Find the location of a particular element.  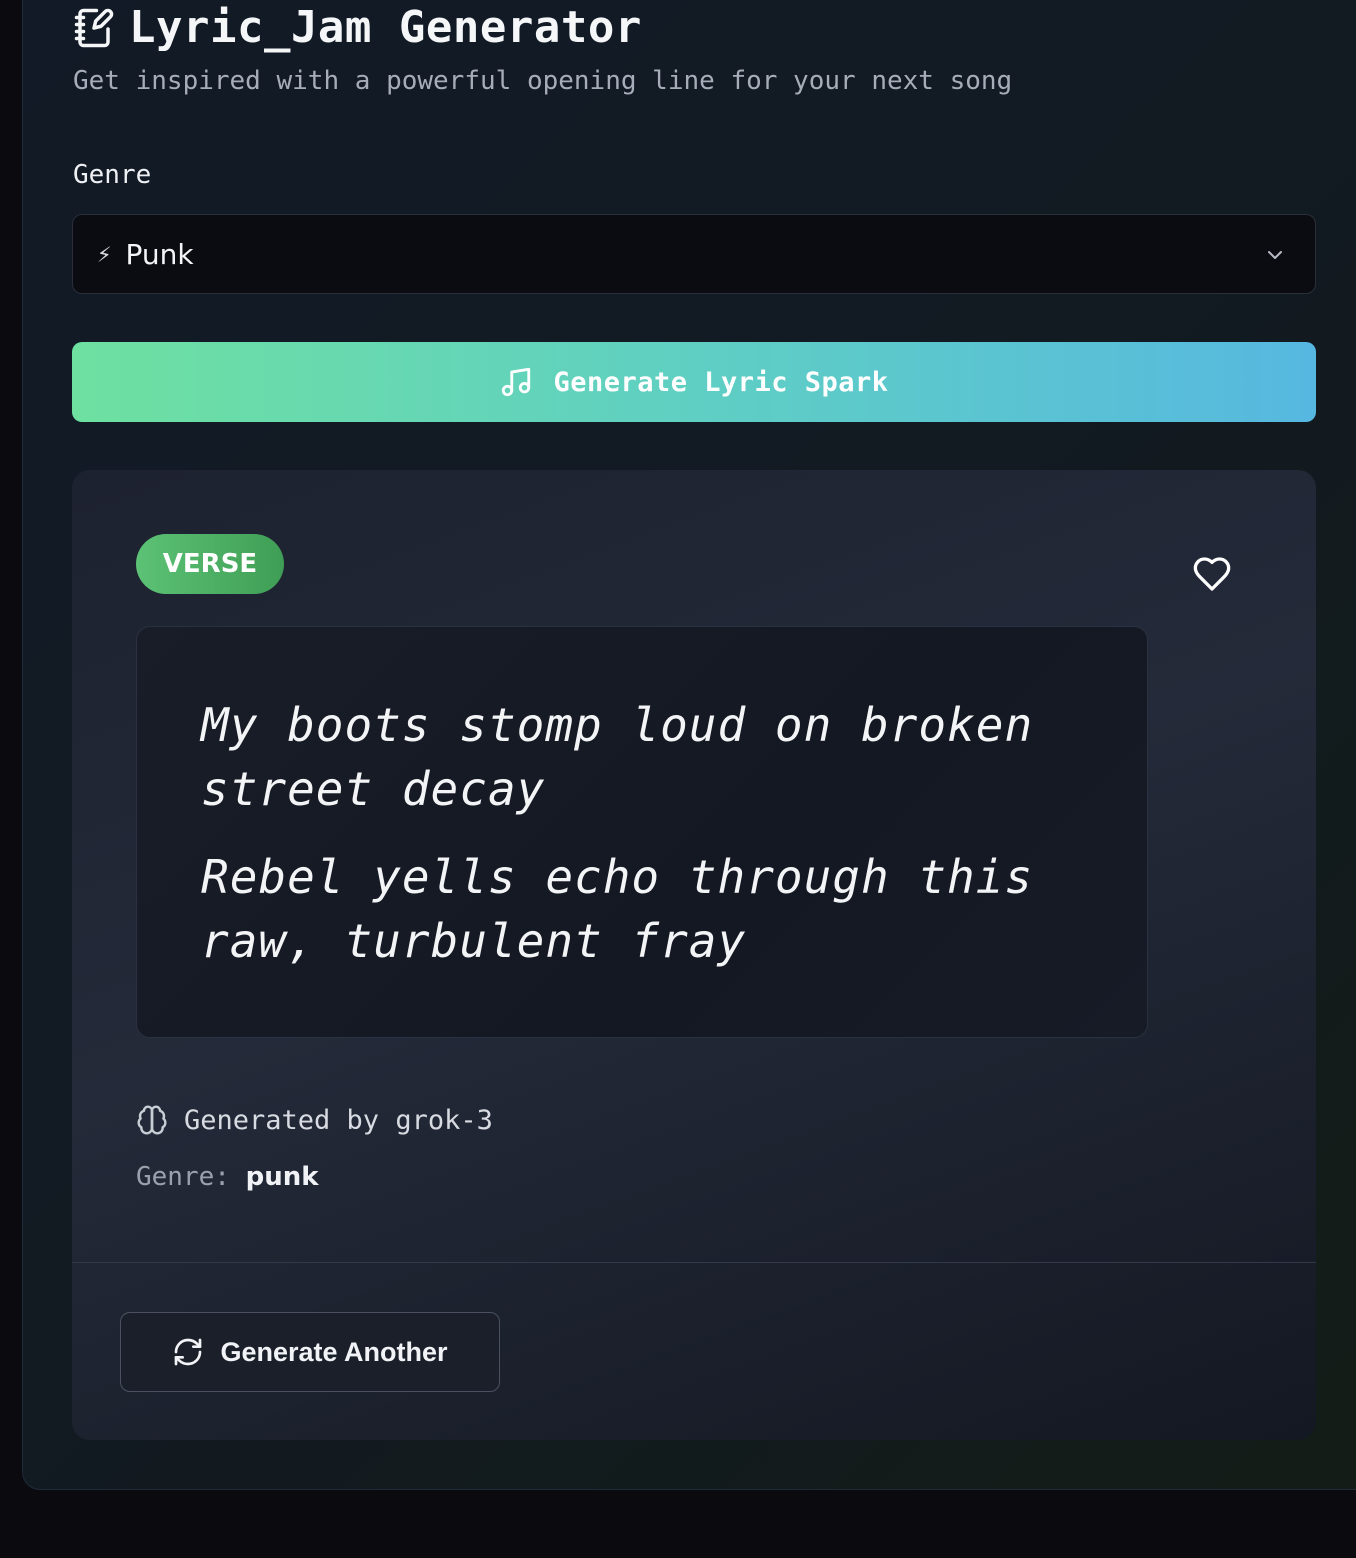

genre-label: Genre is located at coordinates (112, 175).